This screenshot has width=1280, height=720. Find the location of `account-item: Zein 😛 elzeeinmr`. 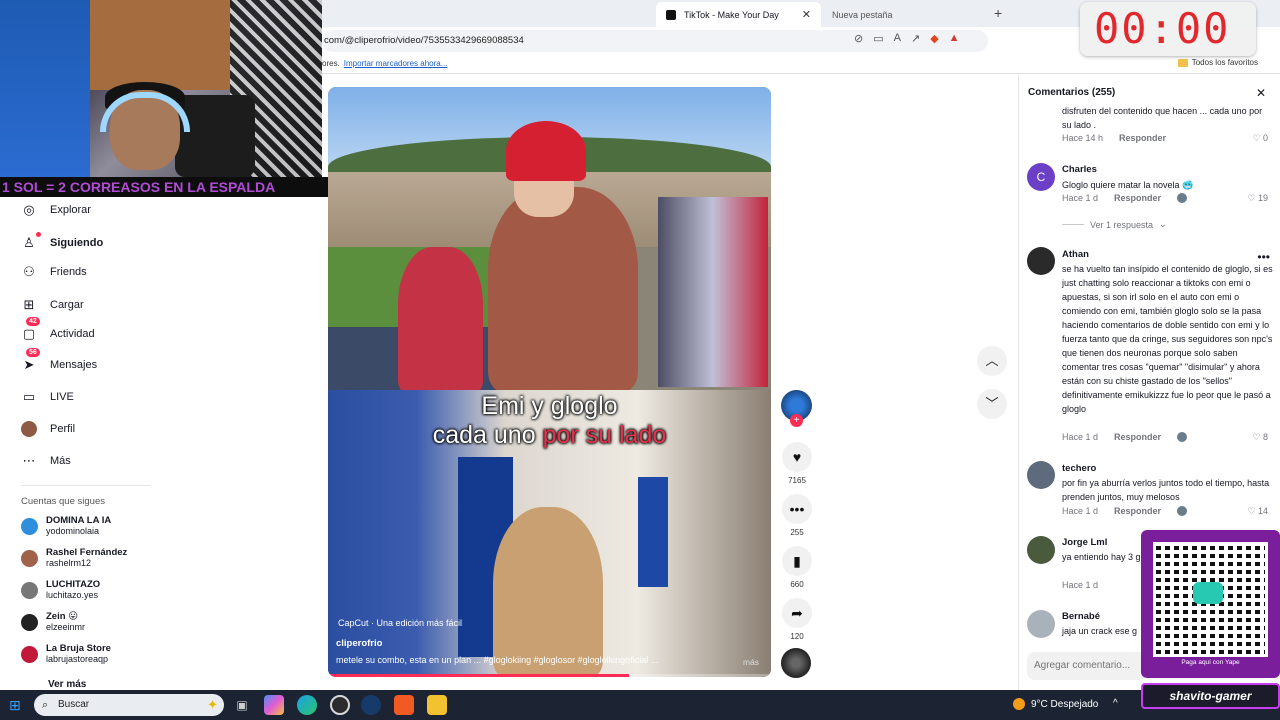

account-item: Zein 😛 elzeeinmr is located at coordinates (53, 622).